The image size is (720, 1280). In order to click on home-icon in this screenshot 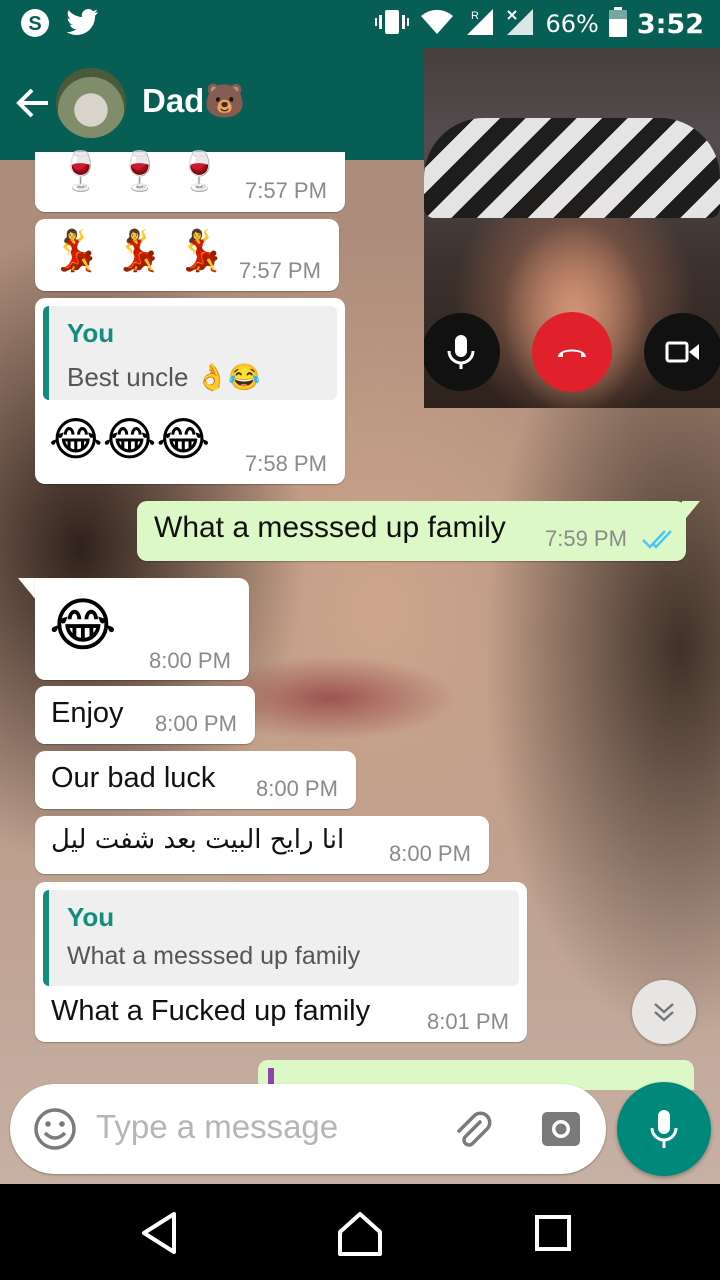, I will do `click(360, 1234)`.